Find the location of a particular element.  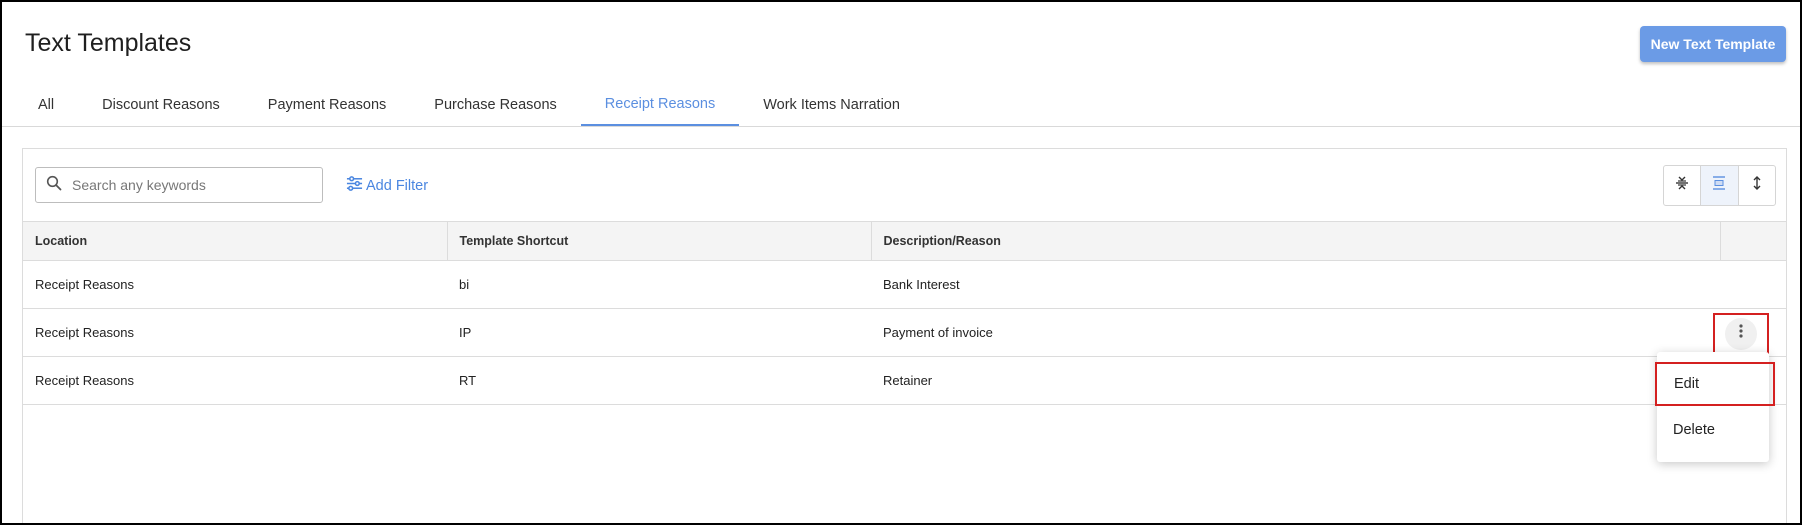

search-icon is located at coordinates (54, 185).